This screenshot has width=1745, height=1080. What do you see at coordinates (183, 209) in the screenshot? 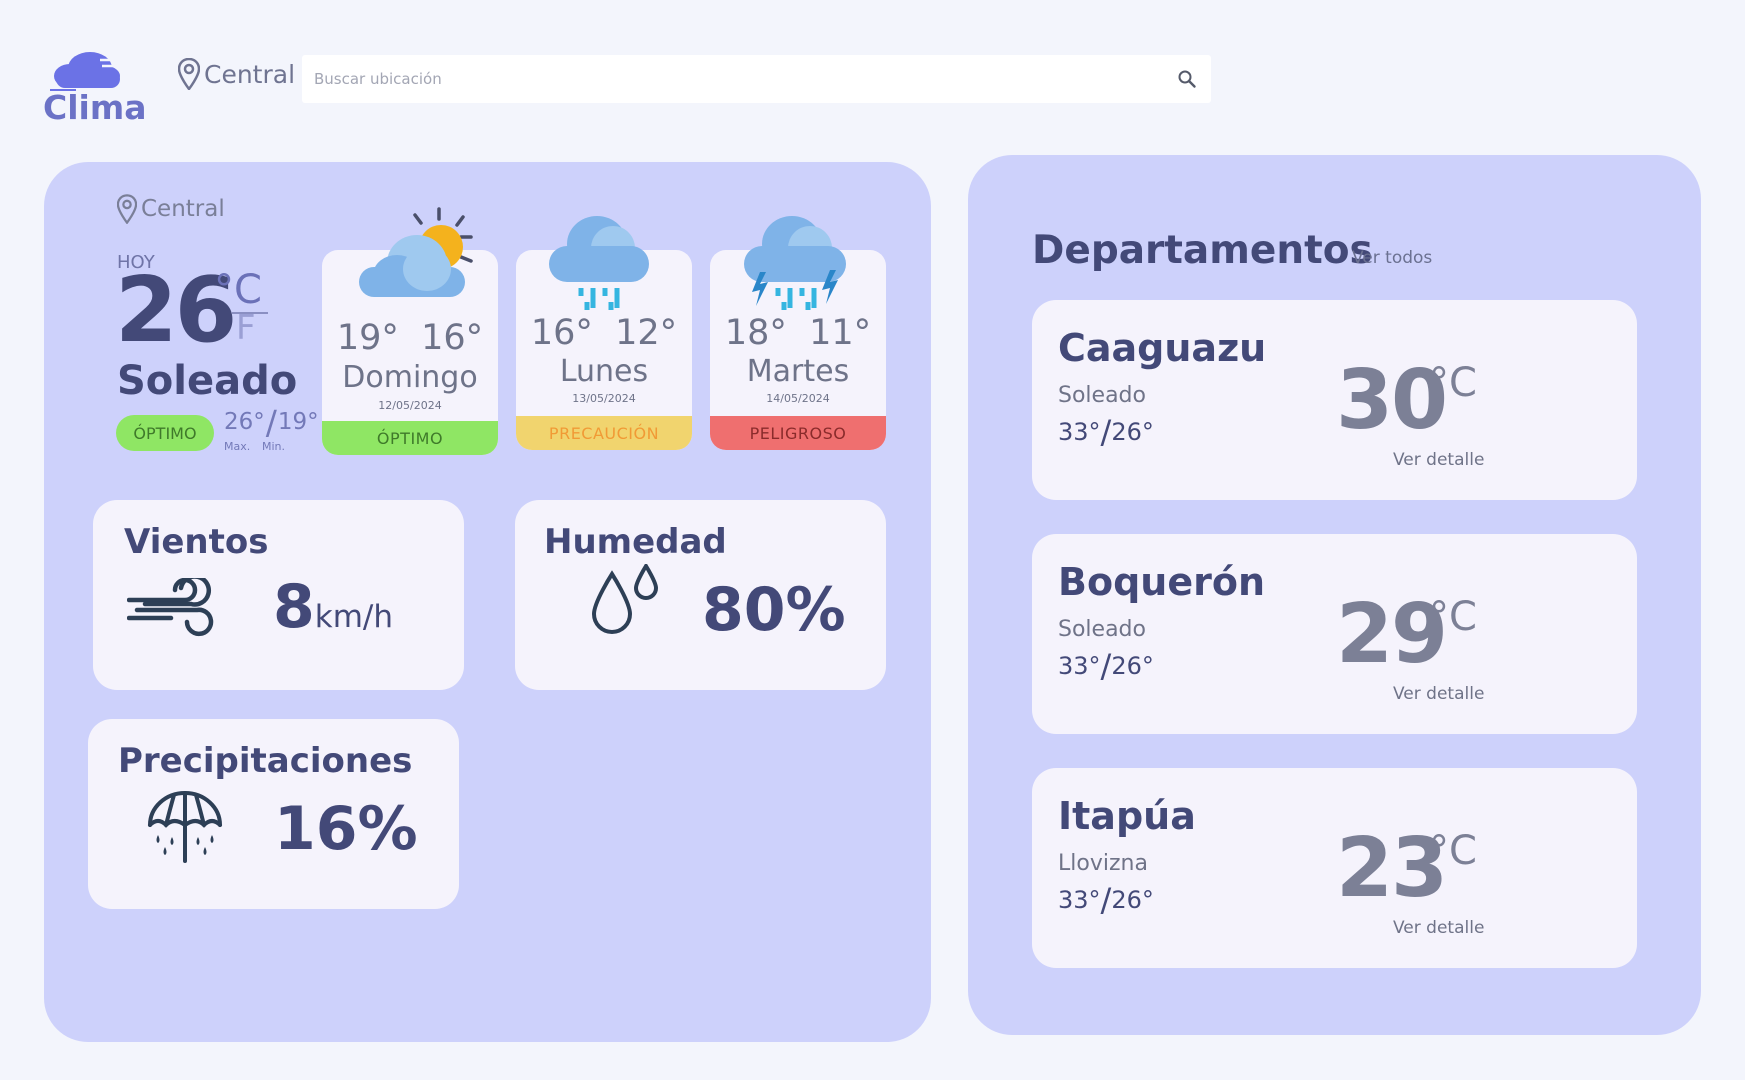
I see `today-location-label: Central` at bounding box center [183, 209].